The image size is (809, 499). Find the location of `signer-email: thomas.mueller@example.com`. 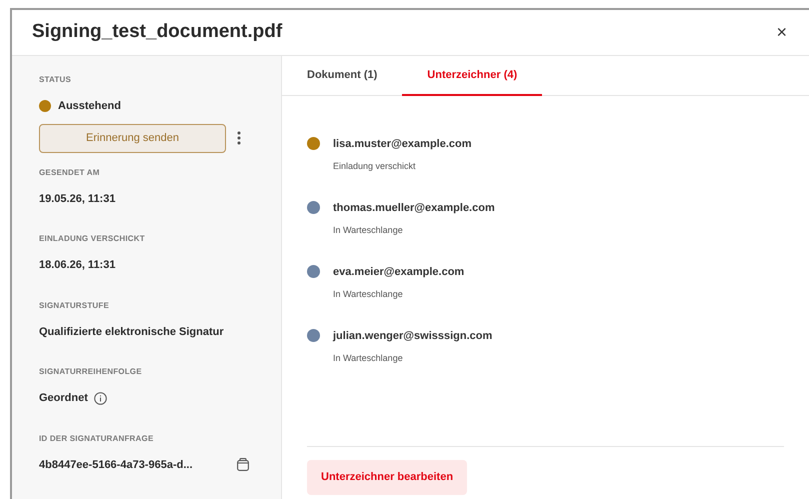

signer-email: thomas.mueller@example.com is located at coordinates (414, 208).